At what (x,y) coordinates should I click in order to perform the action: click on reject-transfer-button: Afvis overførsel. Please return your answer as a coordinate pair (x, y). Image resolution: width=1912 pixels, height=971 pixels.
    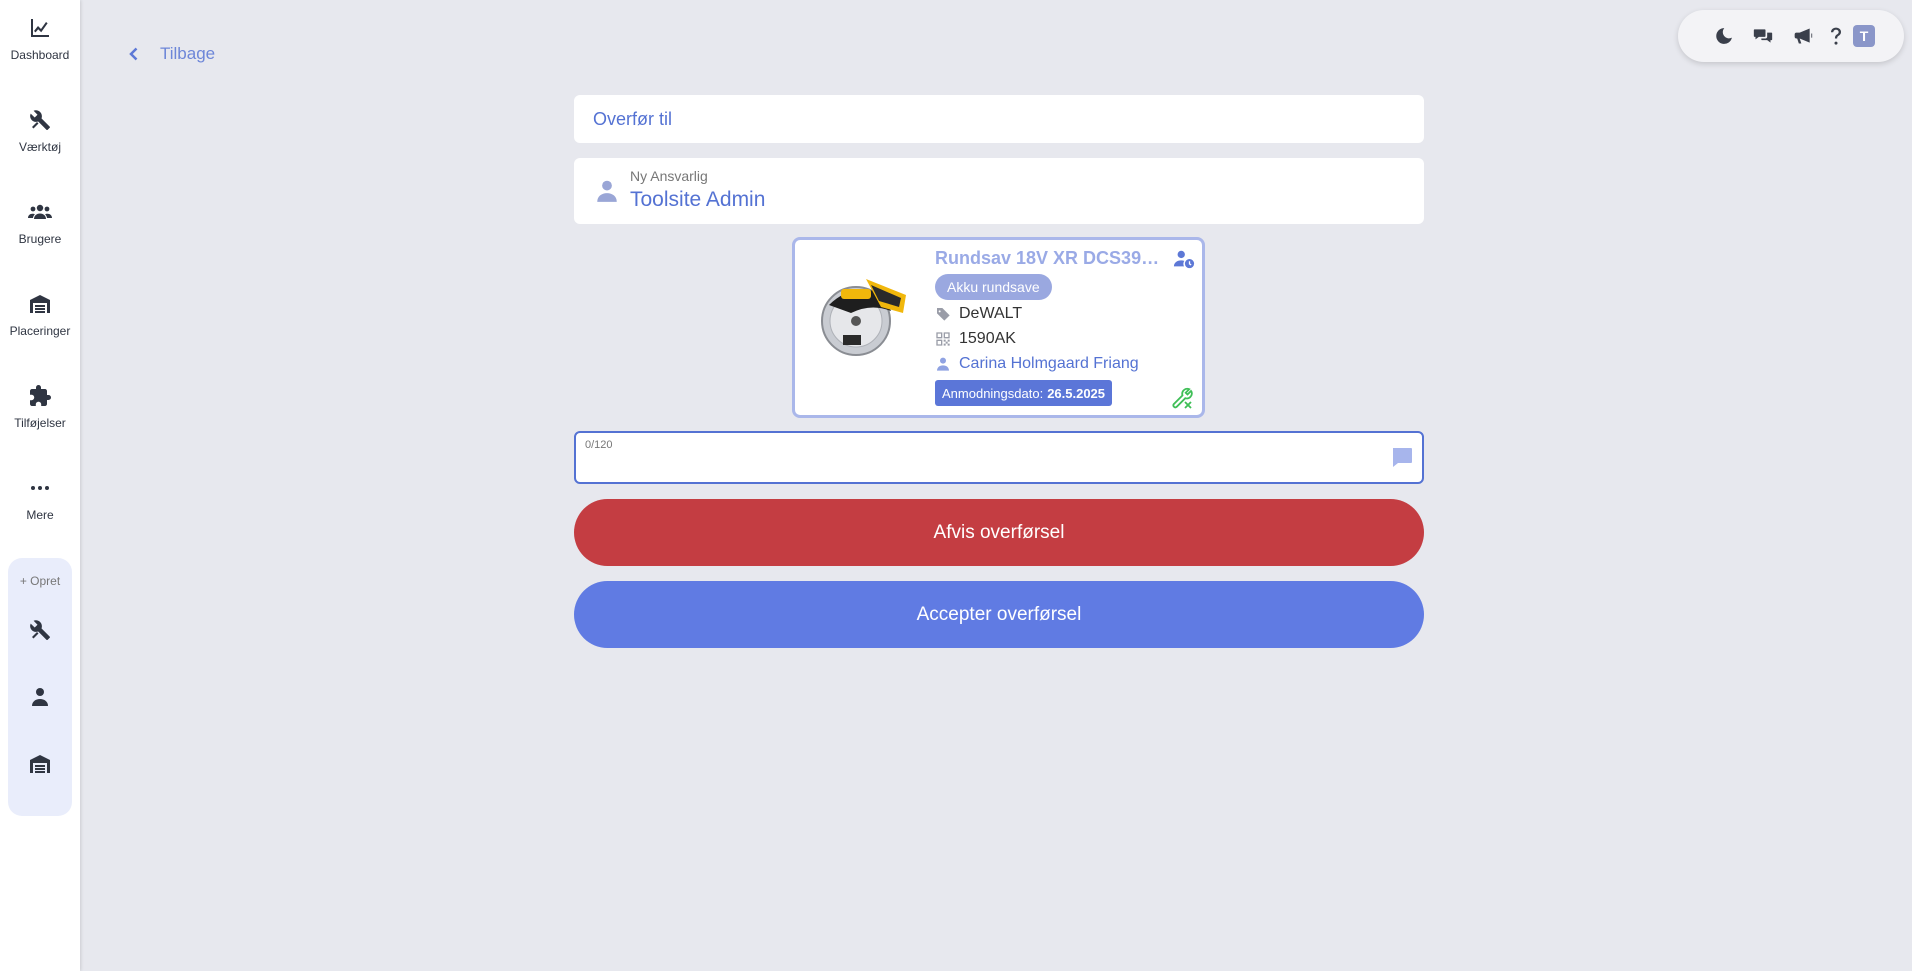
    Looking at the image, I should click on (999, 532).